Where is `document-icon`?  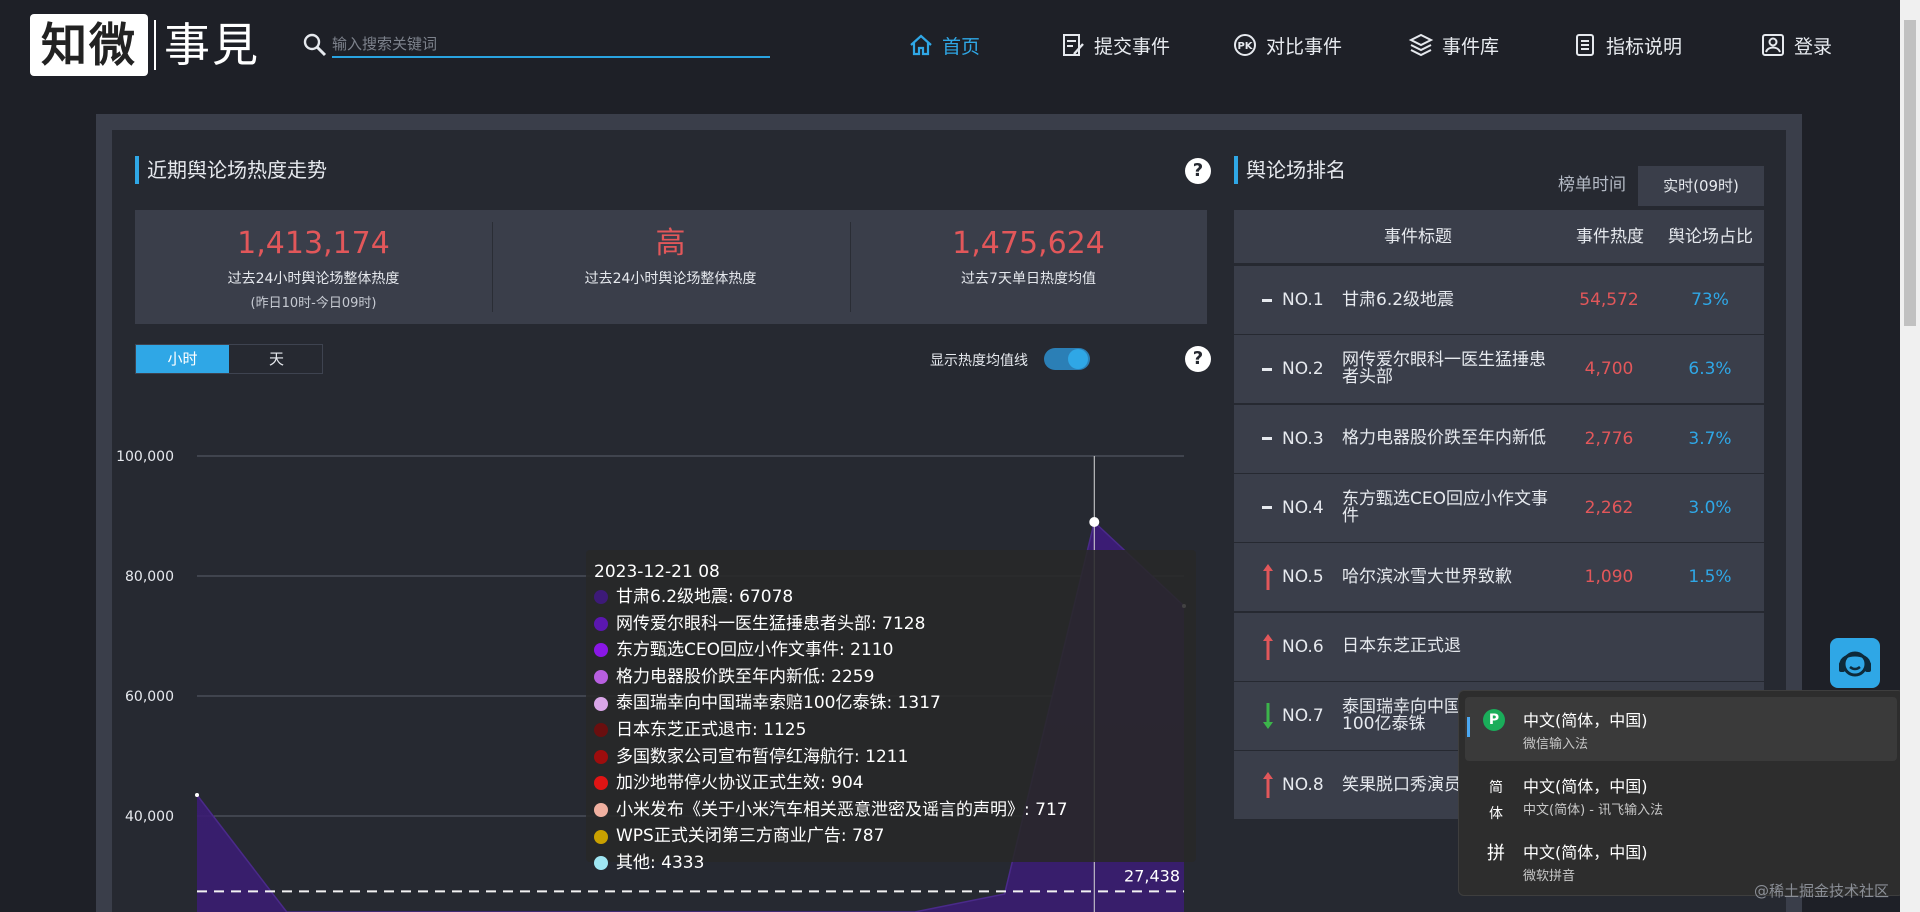
document-icon is located at coordinates (1585, 45).